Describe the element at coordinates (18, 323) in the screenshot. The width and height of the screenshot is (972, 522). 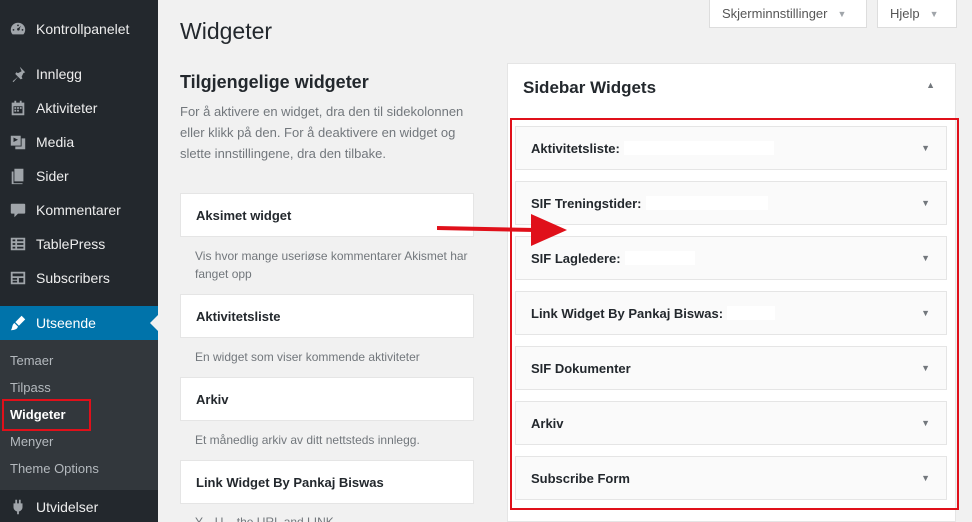
I see `appearance-icon` at that location.